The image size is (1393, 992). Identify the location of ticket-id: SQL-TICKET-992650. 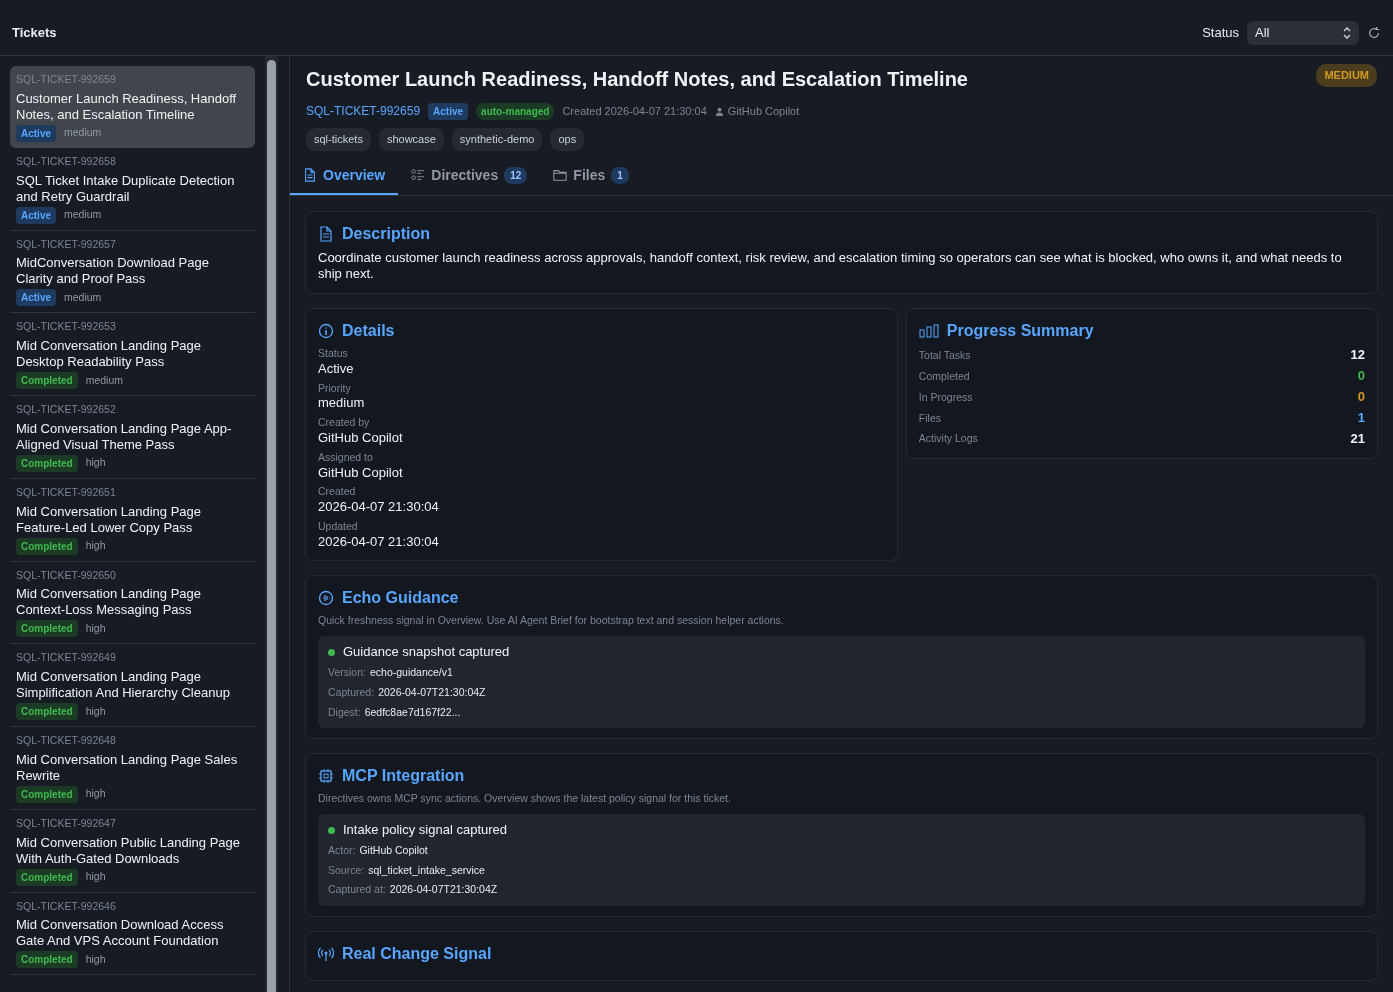
(66, 575).